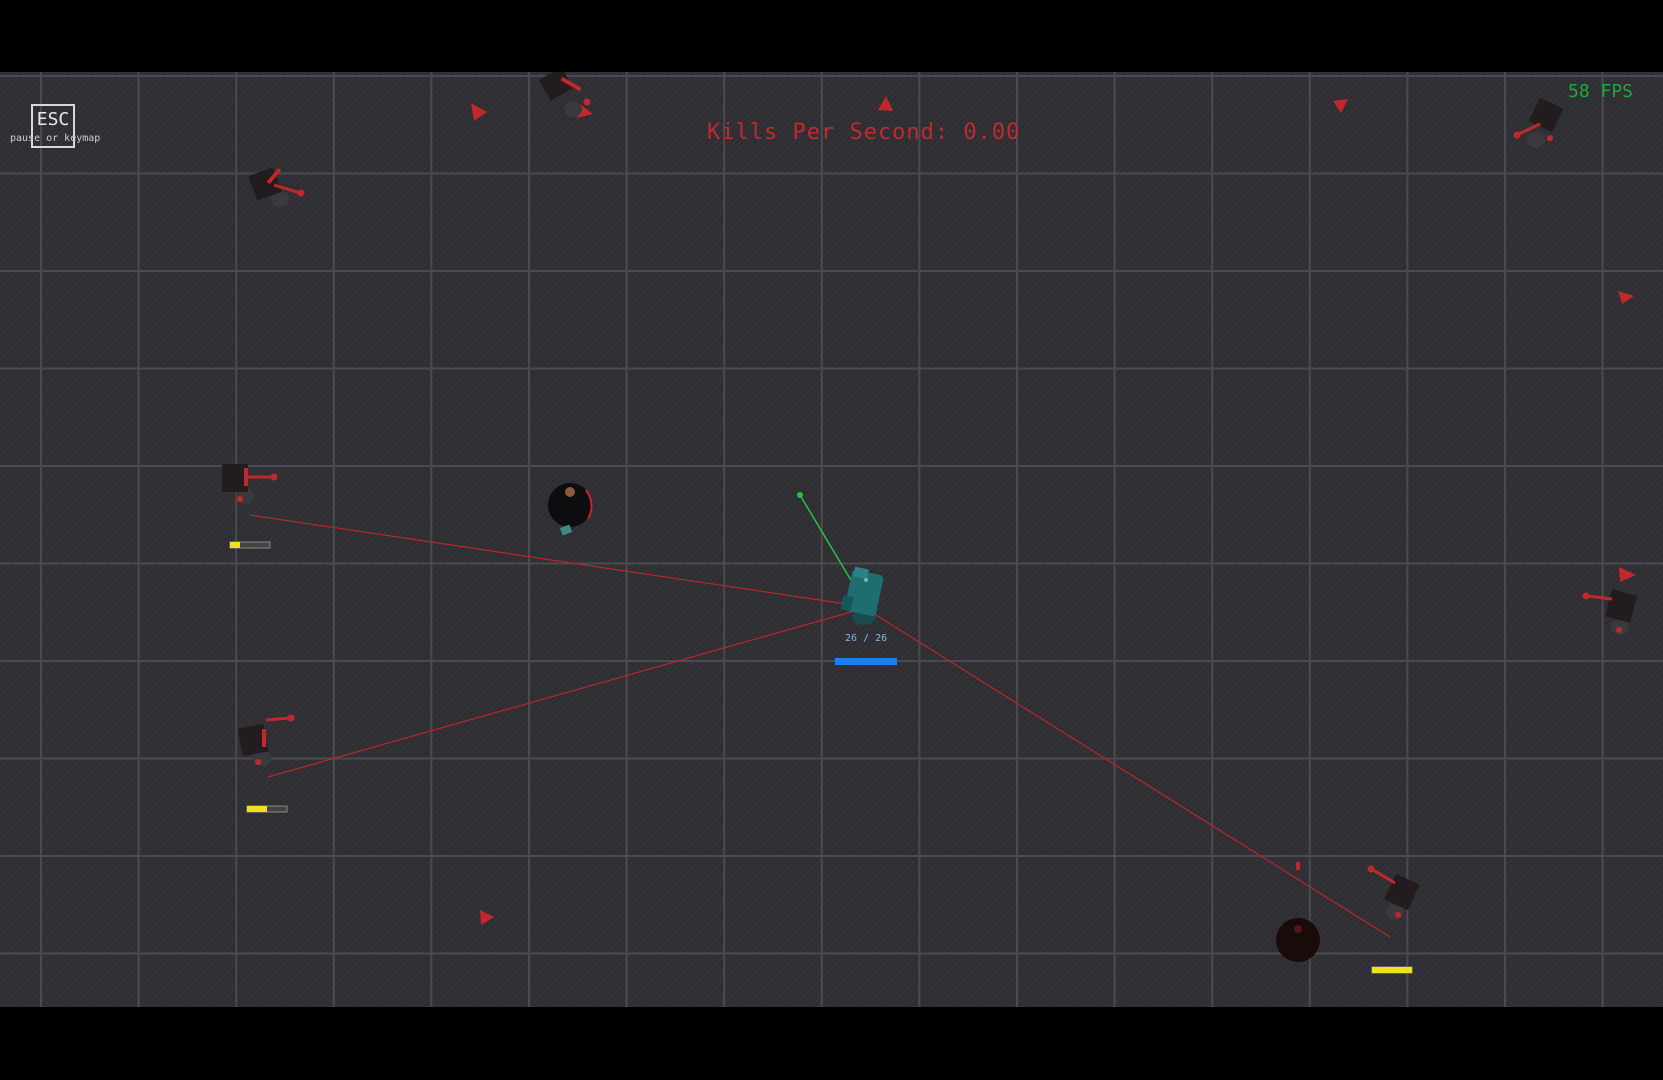 This screenshot has height=1080, width=1663. I want to click on fps-counter: 58 FPS, so click(1601, 91).